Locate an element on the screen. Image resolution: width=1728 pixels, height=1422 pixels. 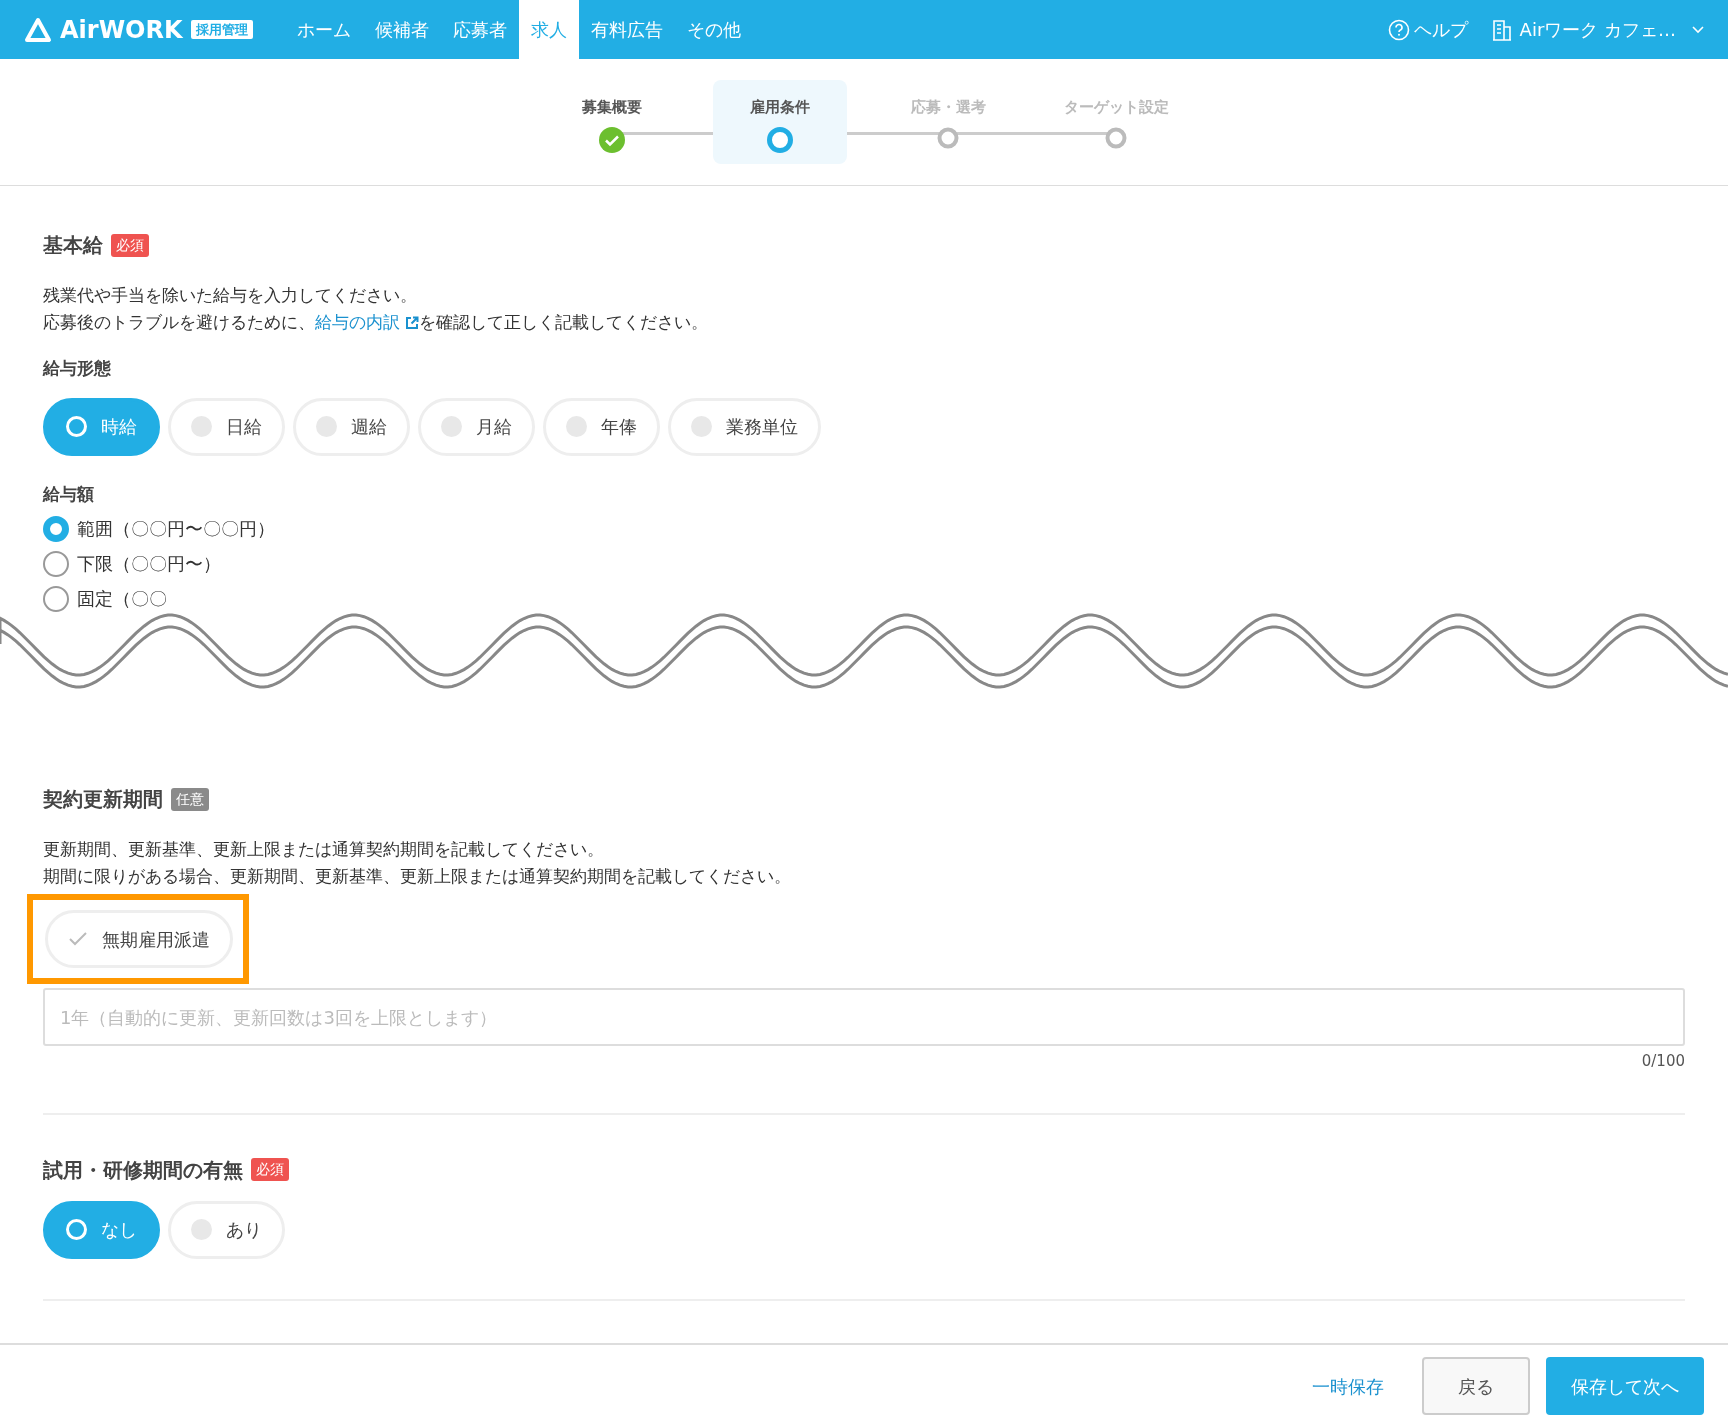
radio-option: 固定（〇〇 is located at coordinates (864, 598).